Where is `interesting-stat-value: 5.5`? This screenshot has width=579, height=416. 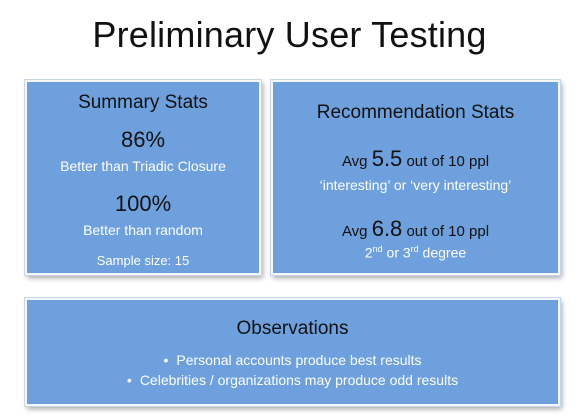 interesting-stat-value: 5.5 is located at coordinates (387, 158).